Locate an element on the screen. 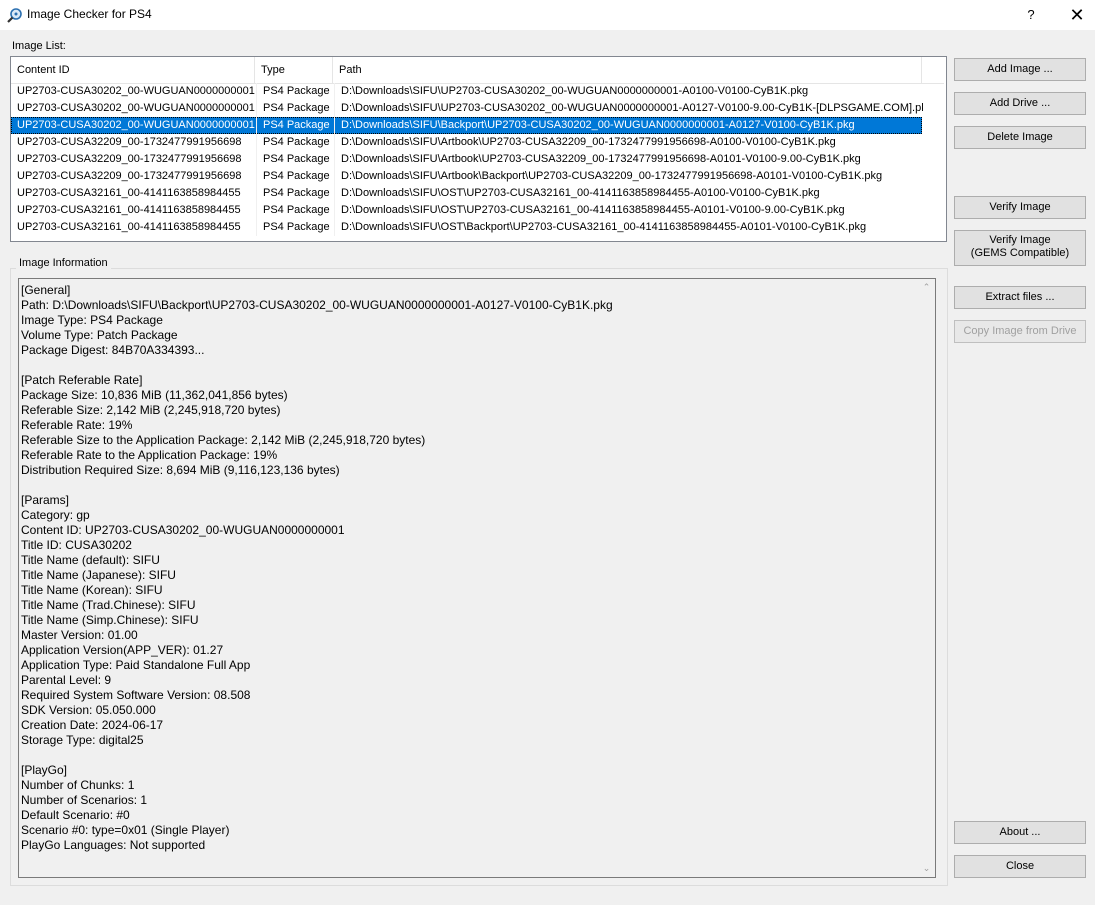 This screenshot has width=1095, height=905. info-line: Title Name (default): SIFU is located at coordinates (90, 560).